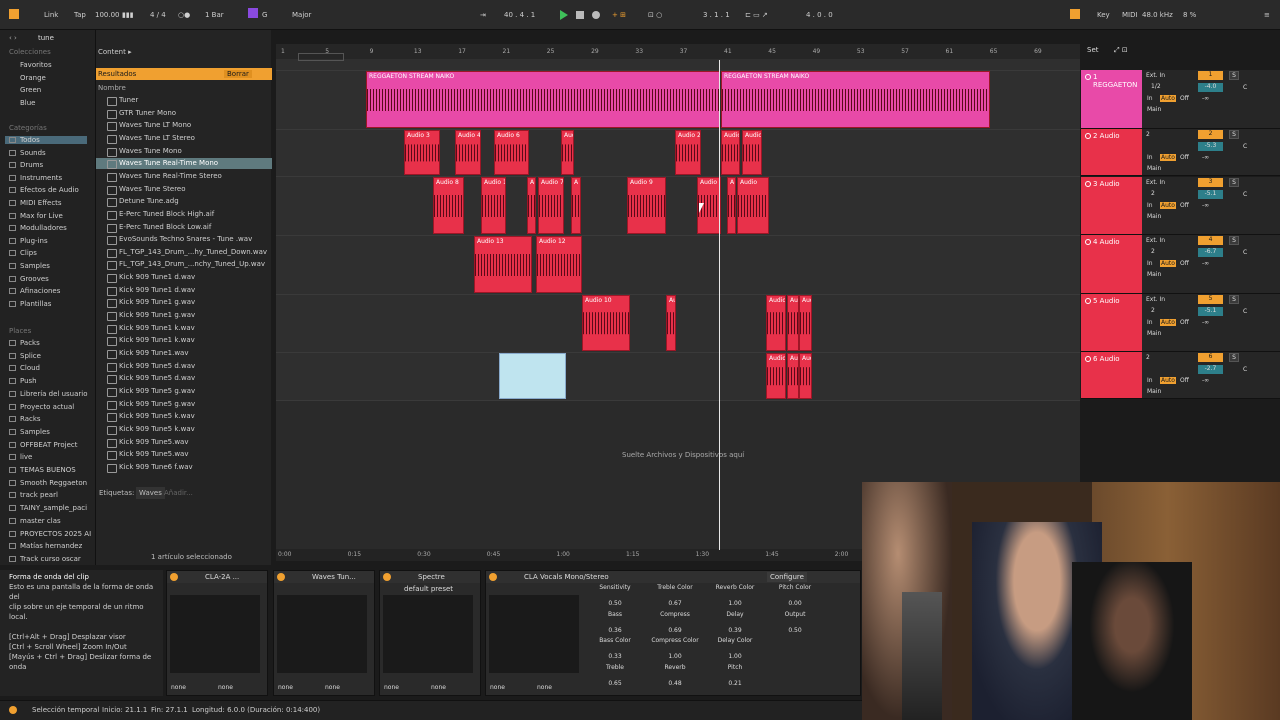 The height and width of the screenshot is (720, 1280). What do you see at coordinates (26, 165) in the screenshot?
I see `category-item: Drums` at bounding box center [26, 165].